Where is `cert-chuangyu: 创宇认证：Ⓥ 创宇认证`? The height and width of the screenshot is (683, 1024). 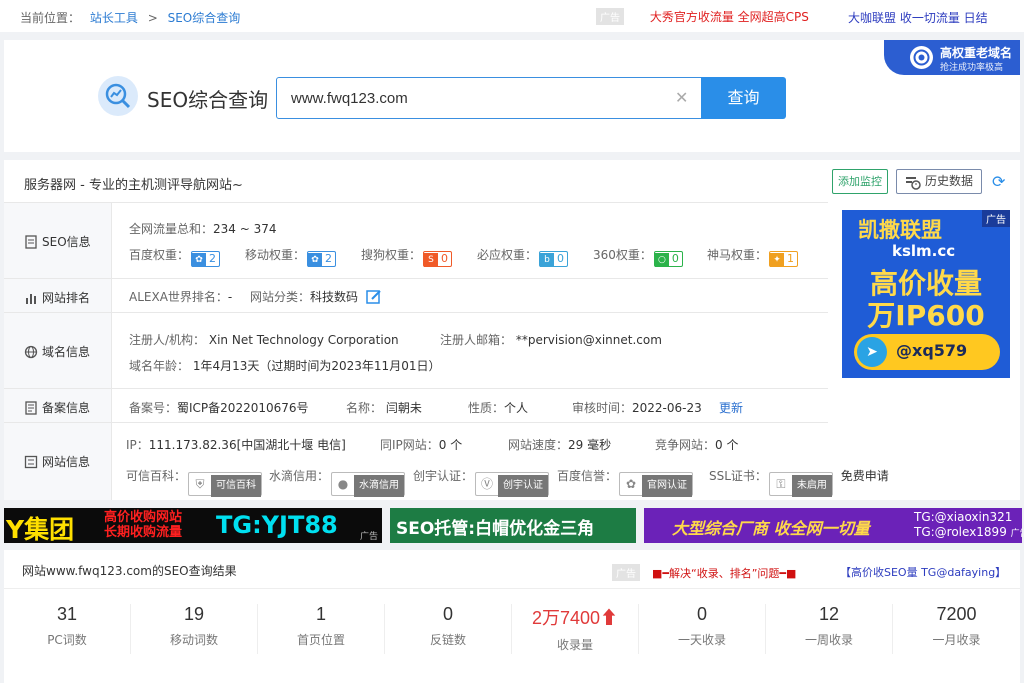 cert-chuangyu: 创宇认证：Ⓥ 创宇认证 is located at coordinates (485, 482).